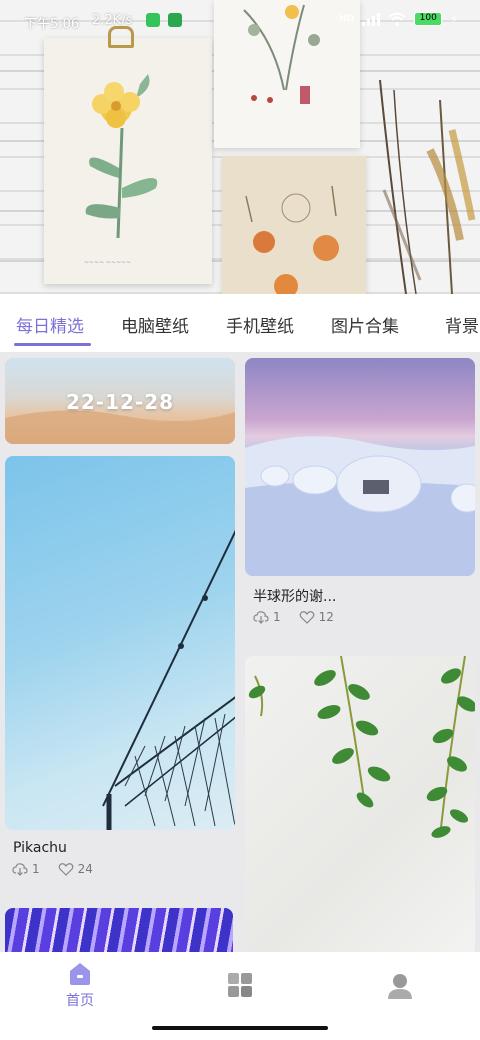 This screenshot has width=480, height=1040. What do you see at coordinates (294, 225) in the screenshot?
I see `botanical-print-bottom` at bounding box center [294, 225].